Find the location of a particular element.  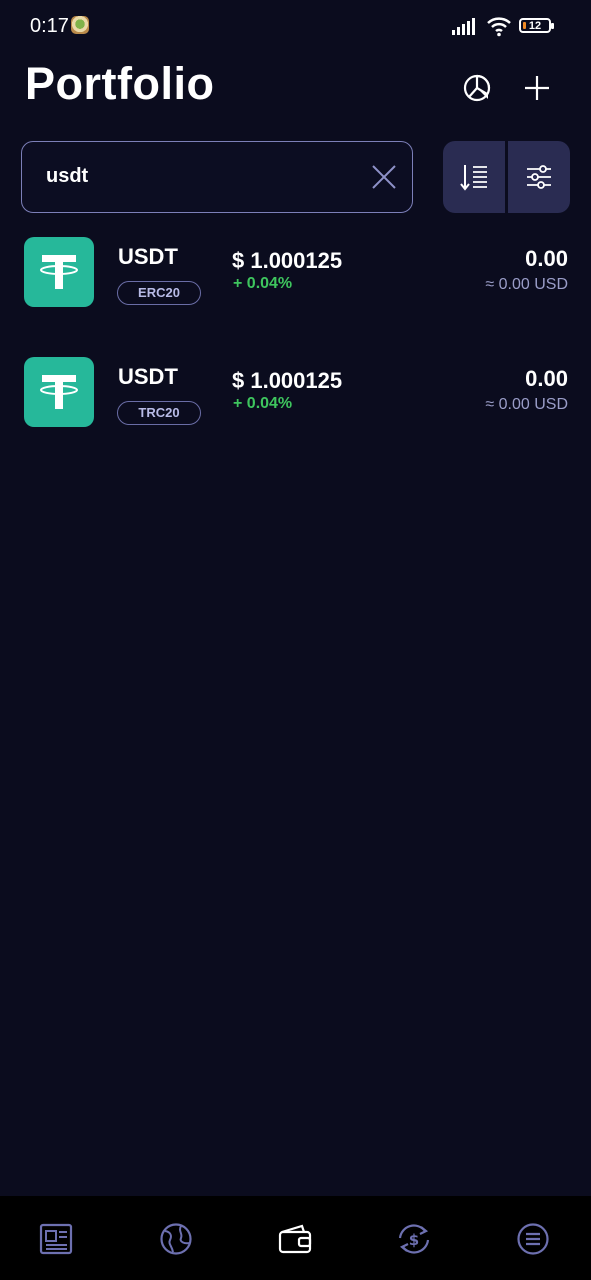

sliders-icon is located at coordinates (539, 177).